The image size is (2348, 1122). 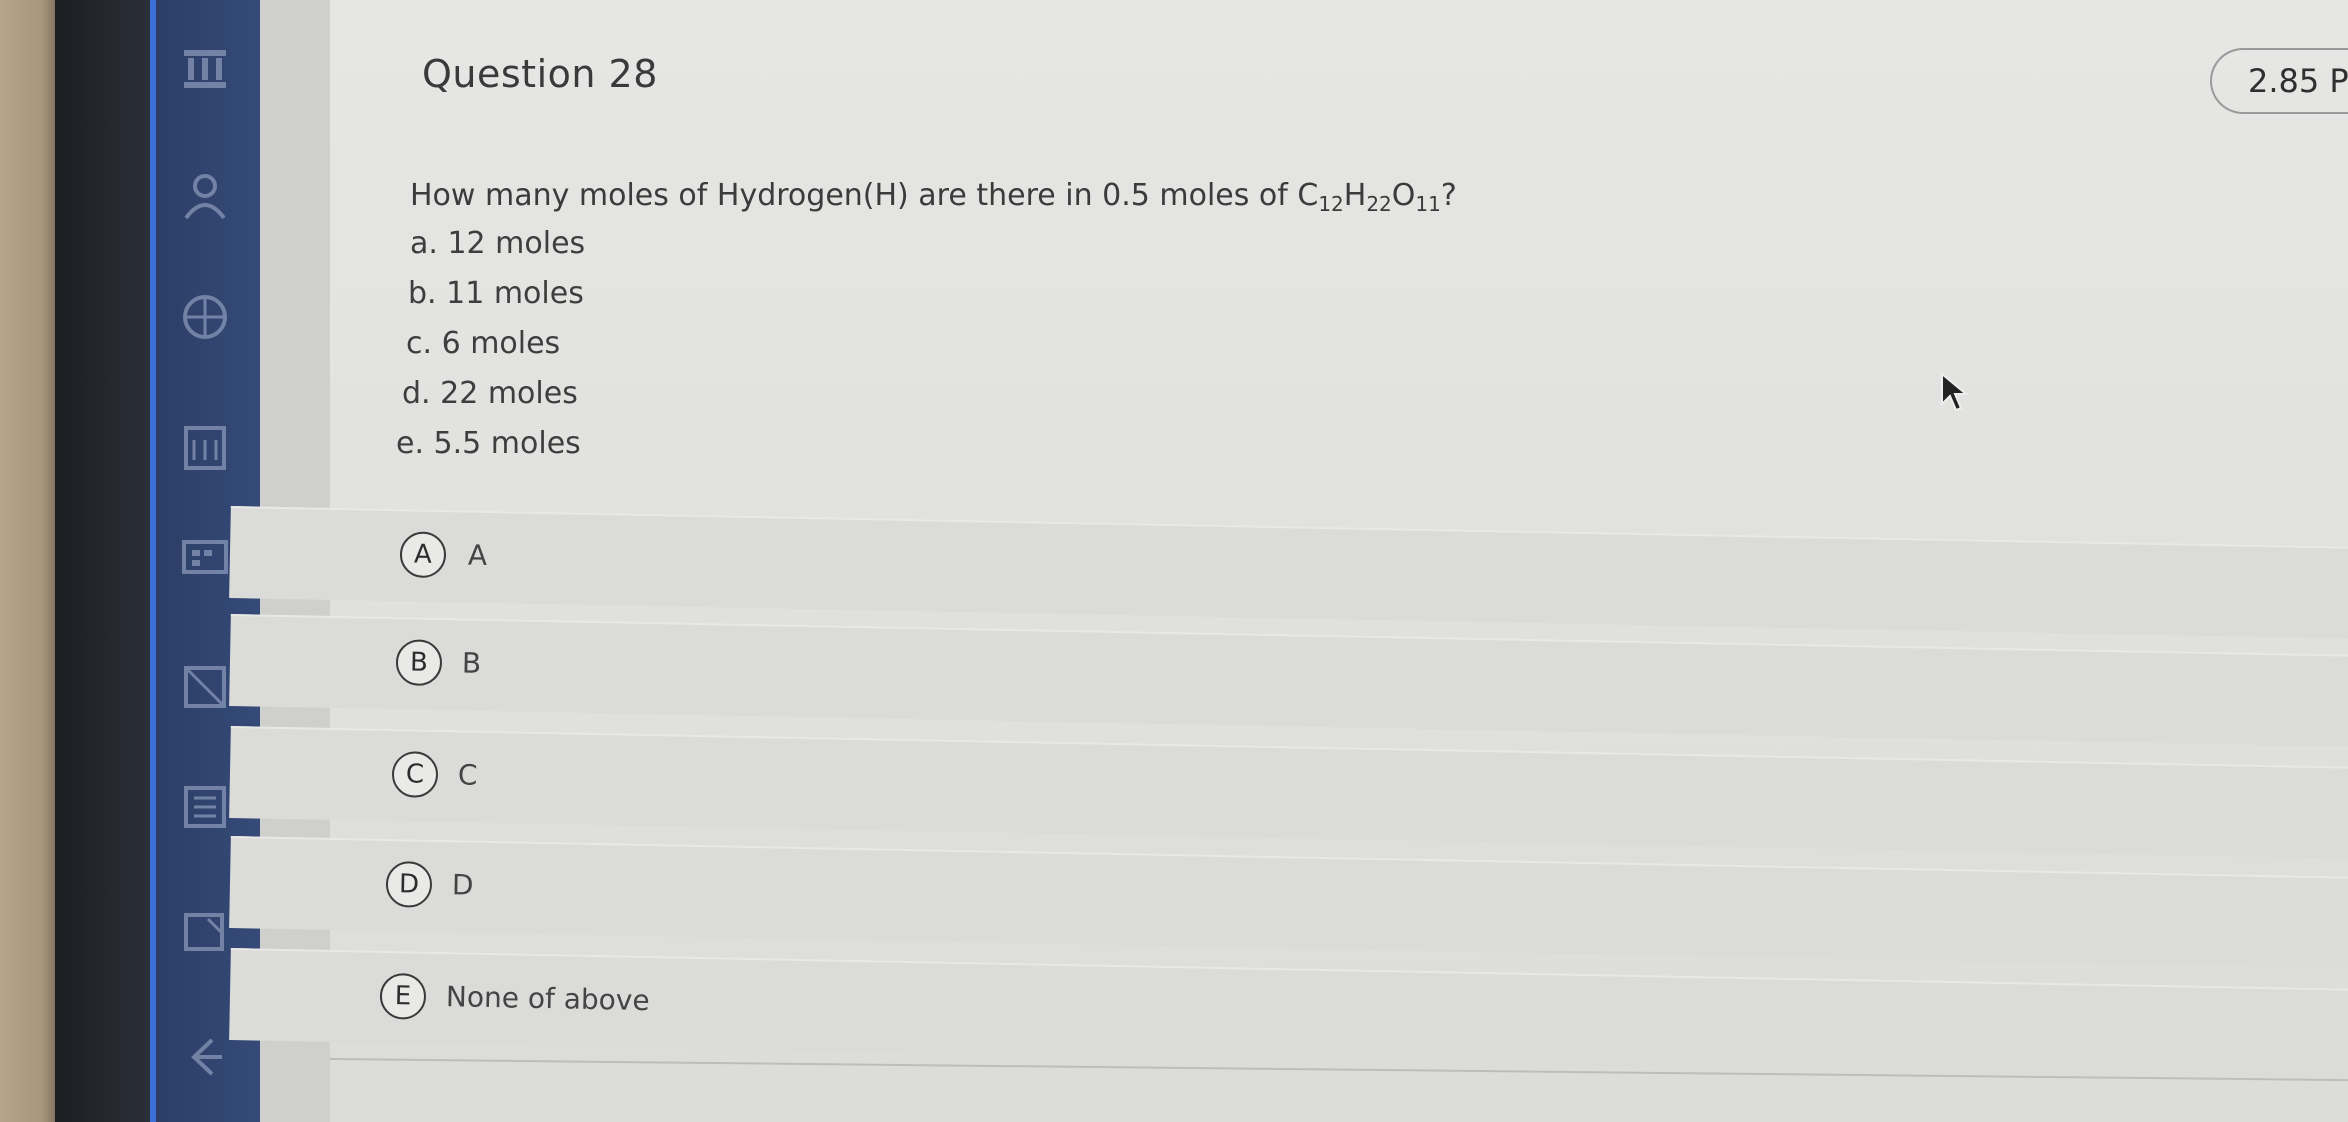 I want to click on help-icon, so click(x=205, y=932).